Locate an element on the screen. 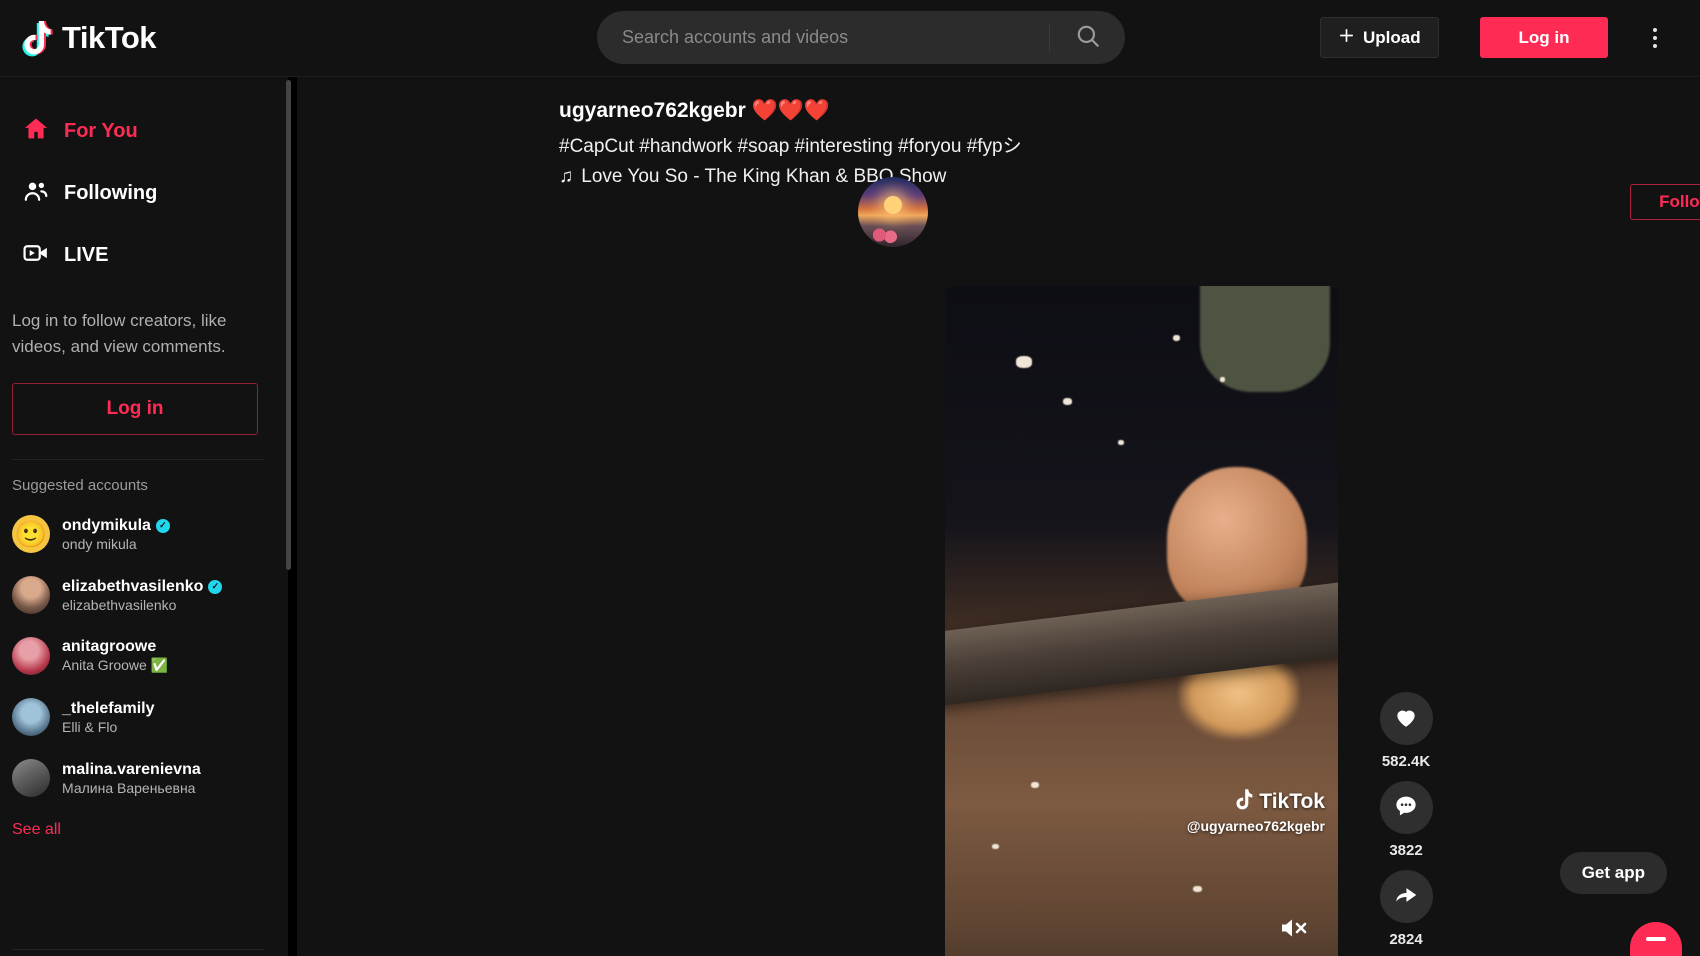 This screenshot has height=956, width=1700. like-action: 582.4K is located at coordinates (1406, 731).